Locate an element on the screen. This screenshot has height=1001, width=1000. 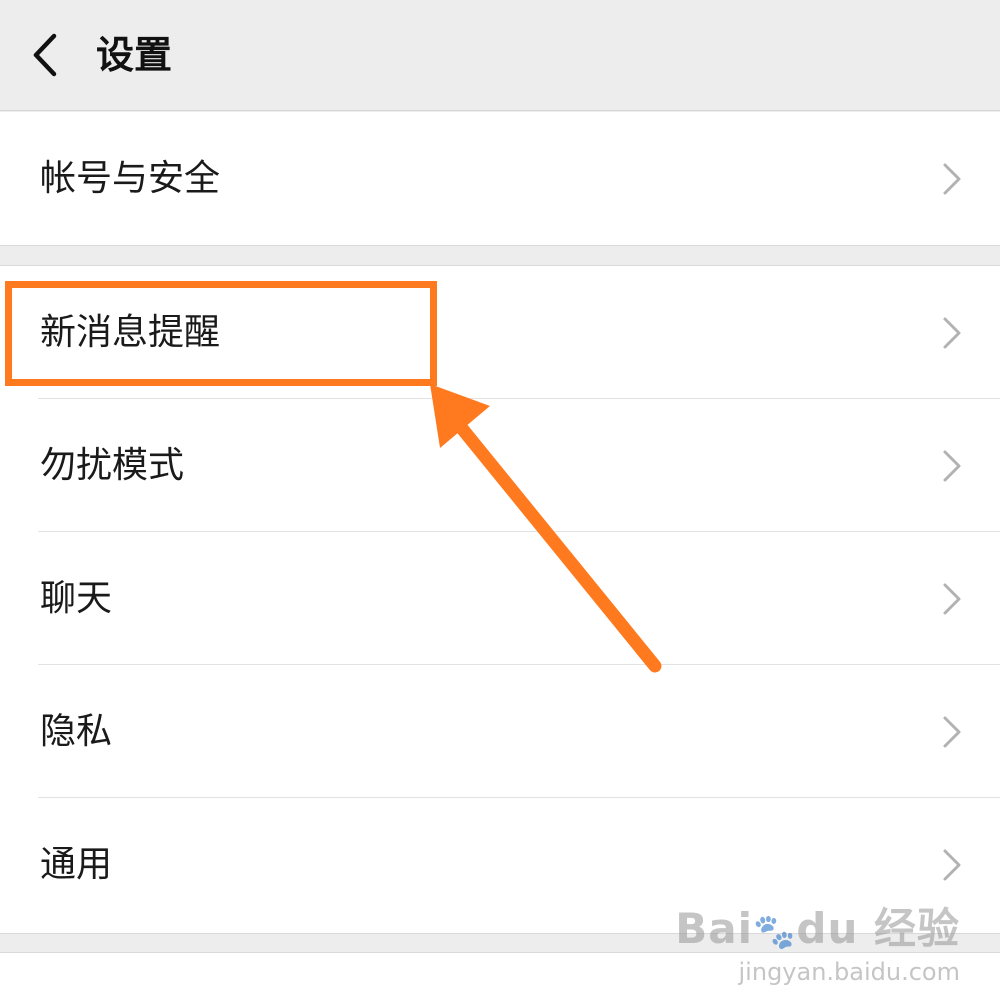
baidu-jingyan-watermark: Bai🐾du 经验 jingyan.baidu.com is located at coordinates (817, 940).